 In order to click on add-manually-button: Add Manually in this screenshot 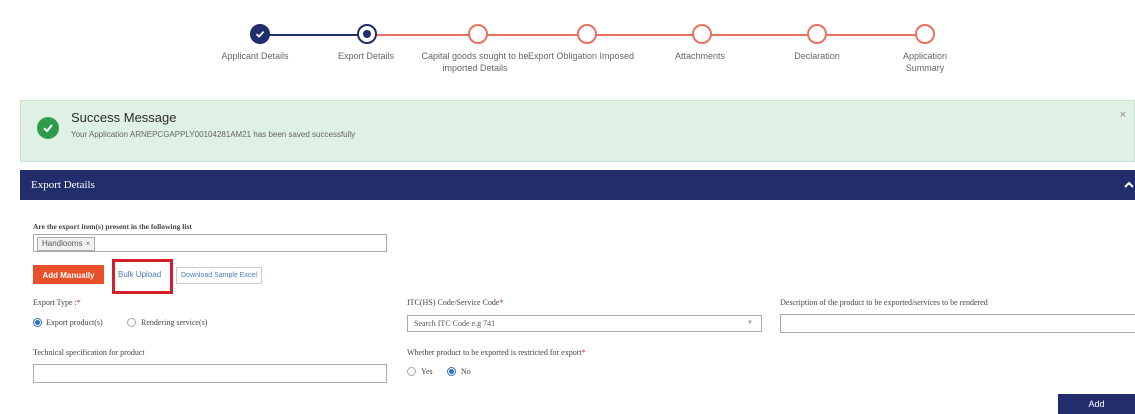, I will do `click(68, 274)`.